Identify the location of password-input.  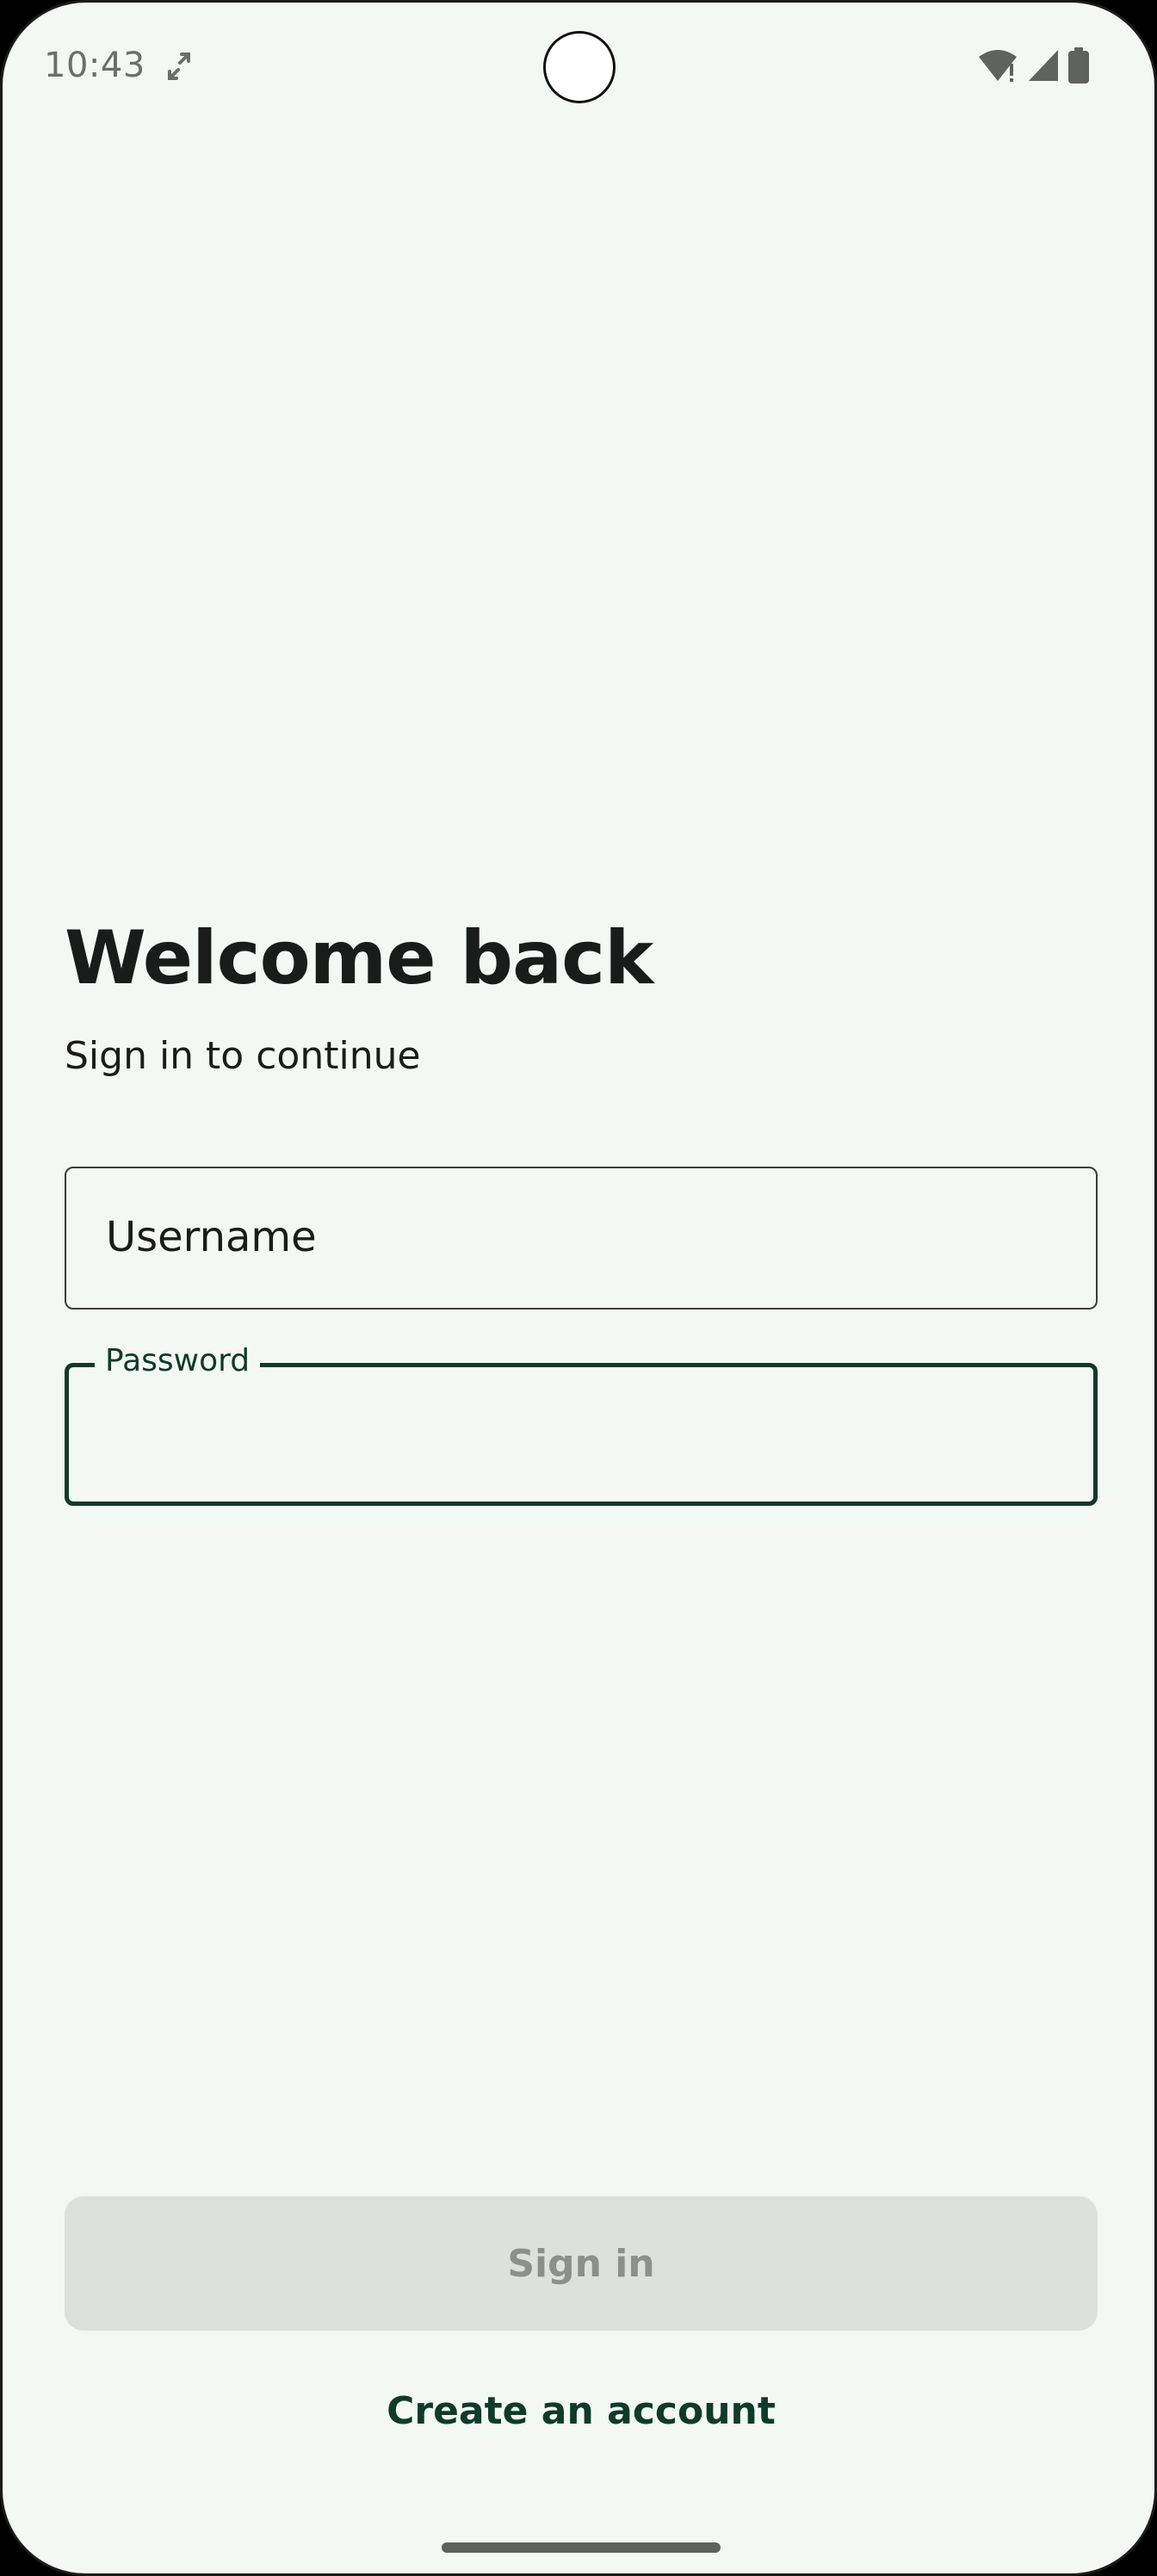
(584, 1437).